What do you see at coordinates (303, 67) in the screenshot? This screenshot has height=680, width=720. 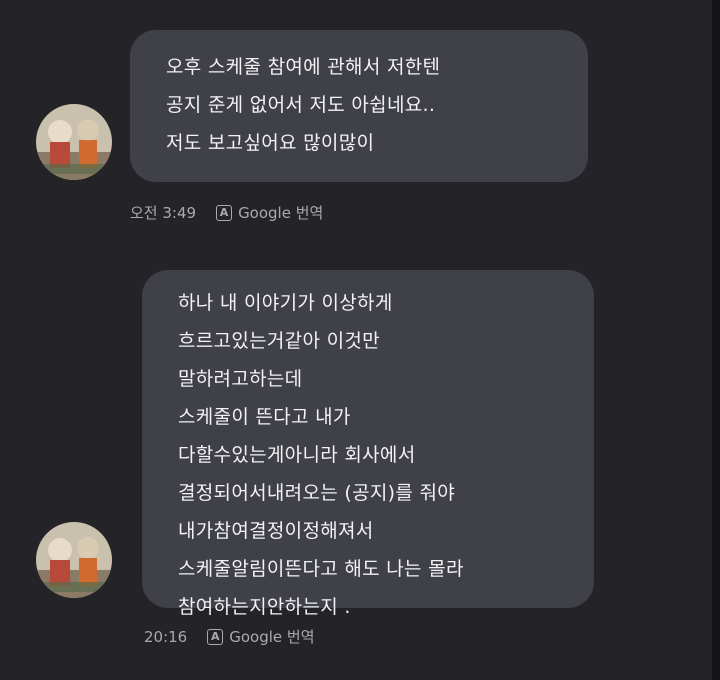 I see `message-line: 오후 스케줄 참여에 관해서 저한텐` at bounding box center [303, 67].